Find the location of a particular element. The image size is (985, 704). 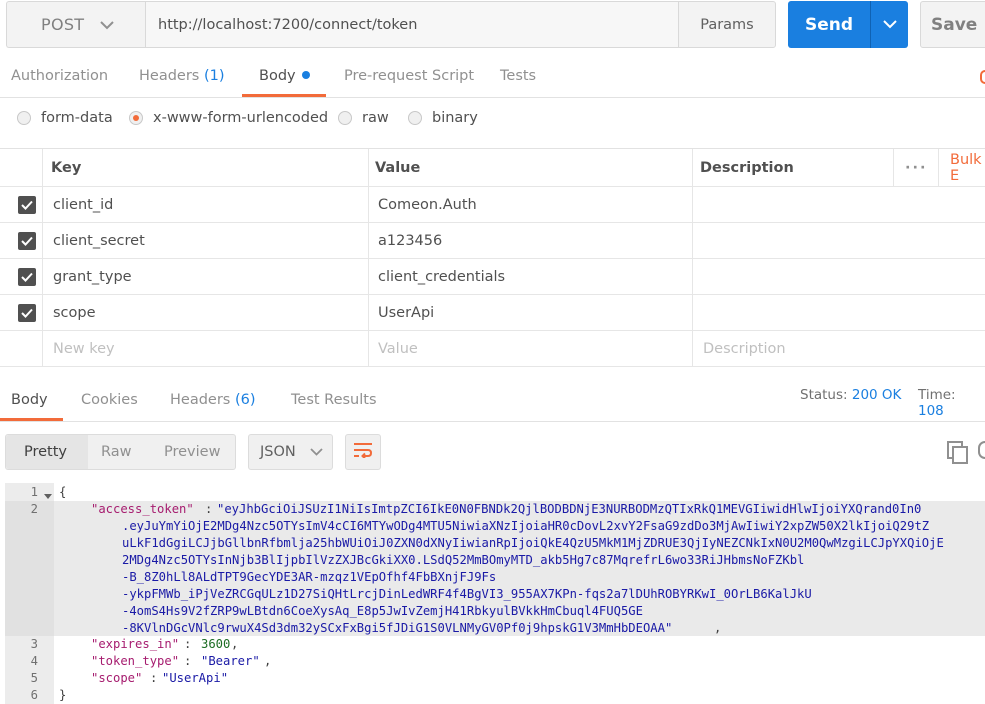

row-value: UserApi is located at coordinates (406, 312).